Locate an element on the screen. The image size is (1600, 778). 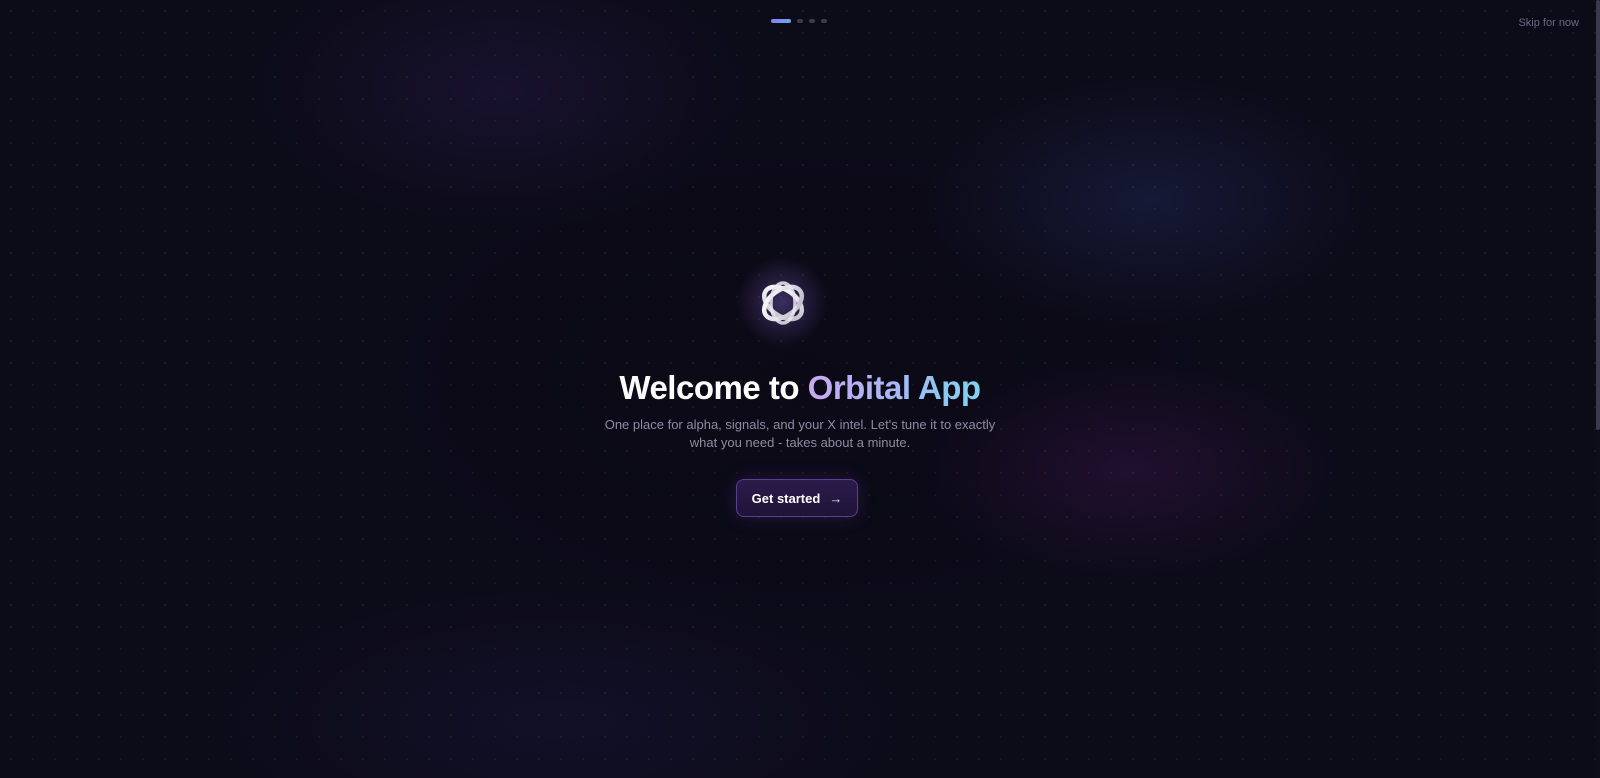
brand-name: Orbital App is located at coordinates (894, 387).